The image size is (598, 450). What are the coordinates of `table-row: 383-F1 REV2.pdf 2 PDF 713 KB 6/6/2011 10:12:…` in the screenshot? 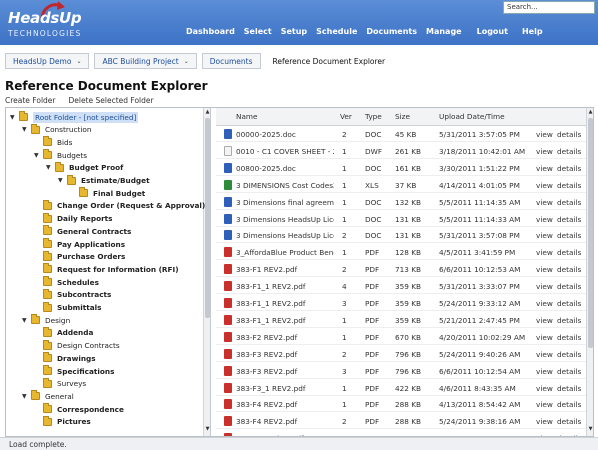 It's located at (401, 269).